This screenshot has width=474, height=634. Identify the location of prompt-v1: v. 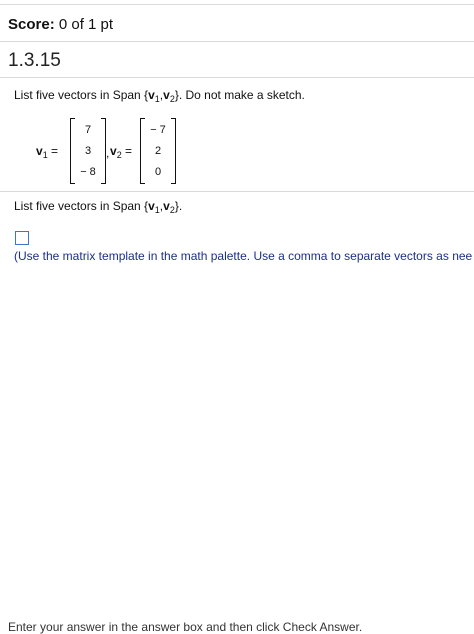
(151, 95).